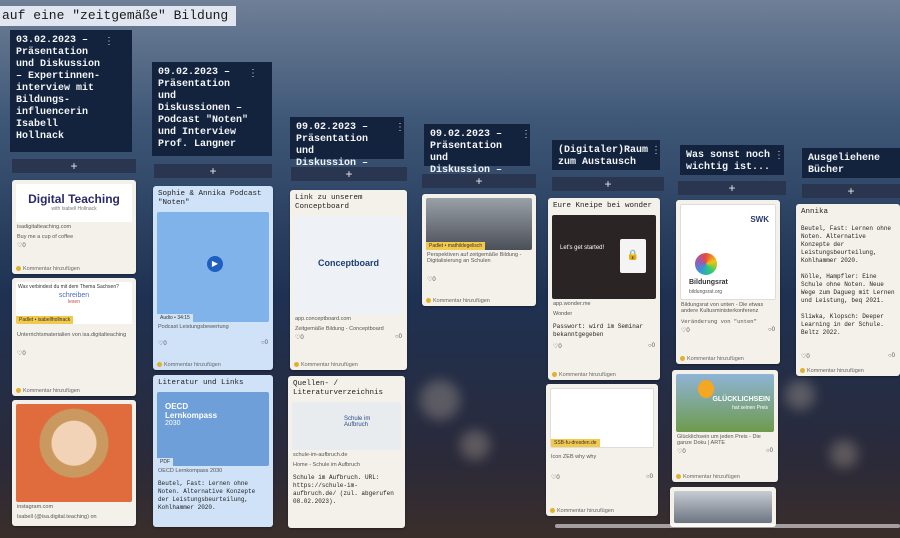 This screenshot has height=538, width=900. I want to click on link-preview: Let's get started! 🔒, so click(604, 257).